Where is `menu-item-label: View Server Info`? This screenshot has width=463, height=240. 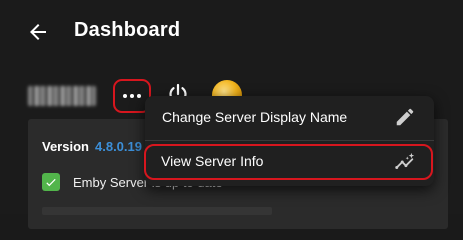 menu-item-label: View Server Info is located at coordinates (212, 161).